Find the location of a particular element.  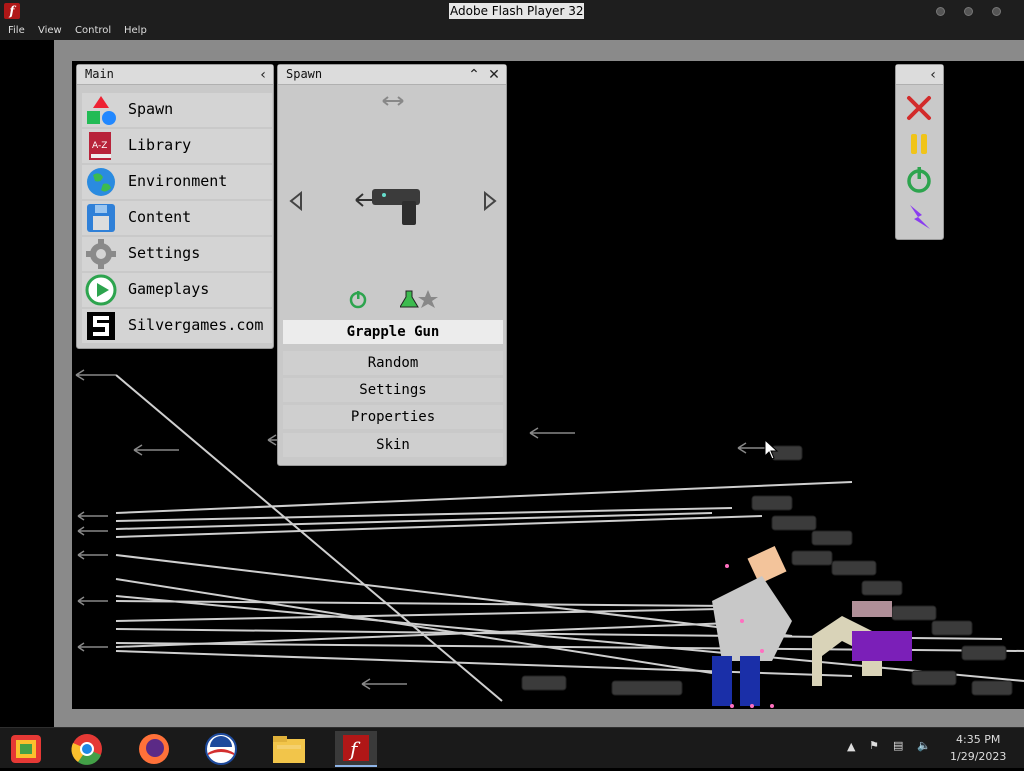

play-icon is located at coordinates (101, 290).